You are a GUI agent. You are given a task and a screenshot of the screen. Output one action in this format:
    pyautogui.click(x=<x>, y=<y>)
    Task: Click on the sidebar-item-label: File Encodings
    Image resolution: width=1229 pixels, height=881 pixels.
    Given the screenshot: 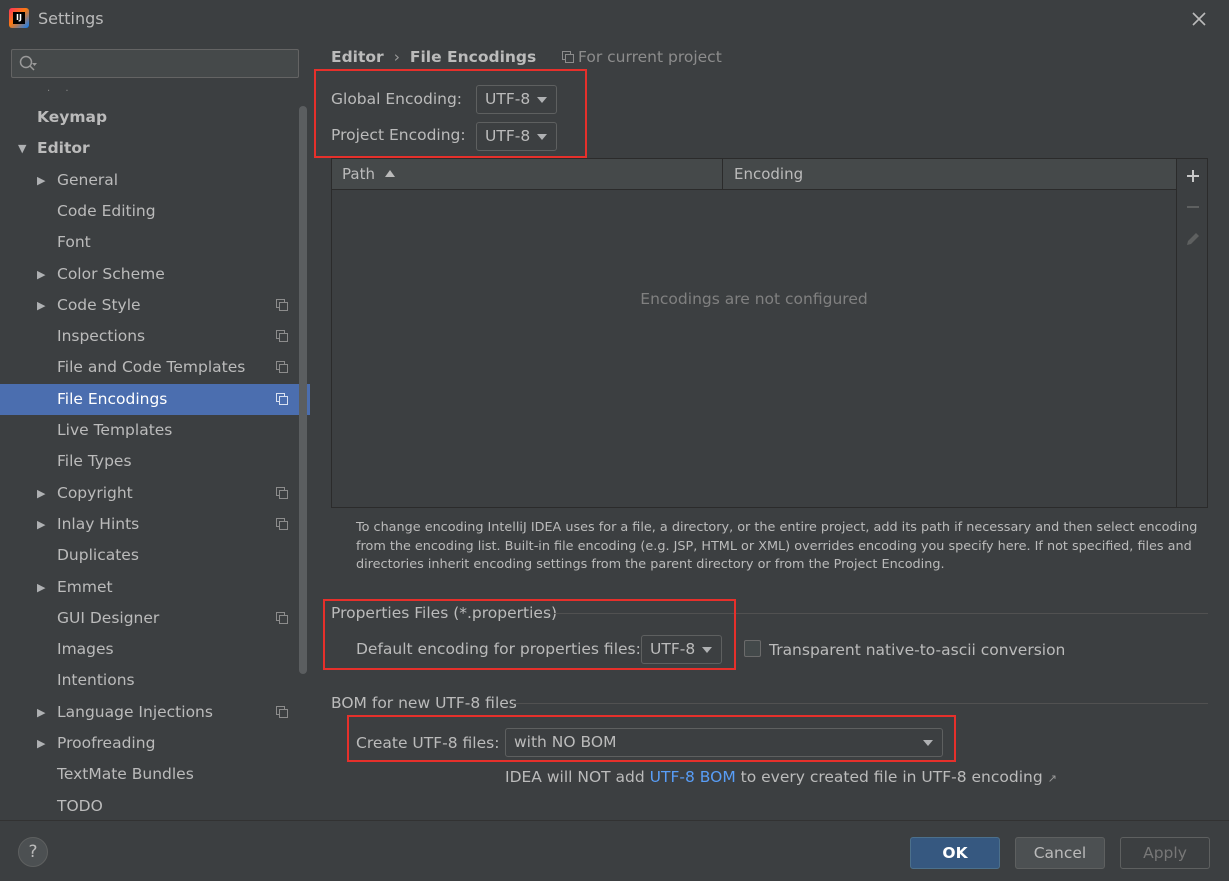 What is the action you would take?
    pyautogui.click(x=112, y=399)
    